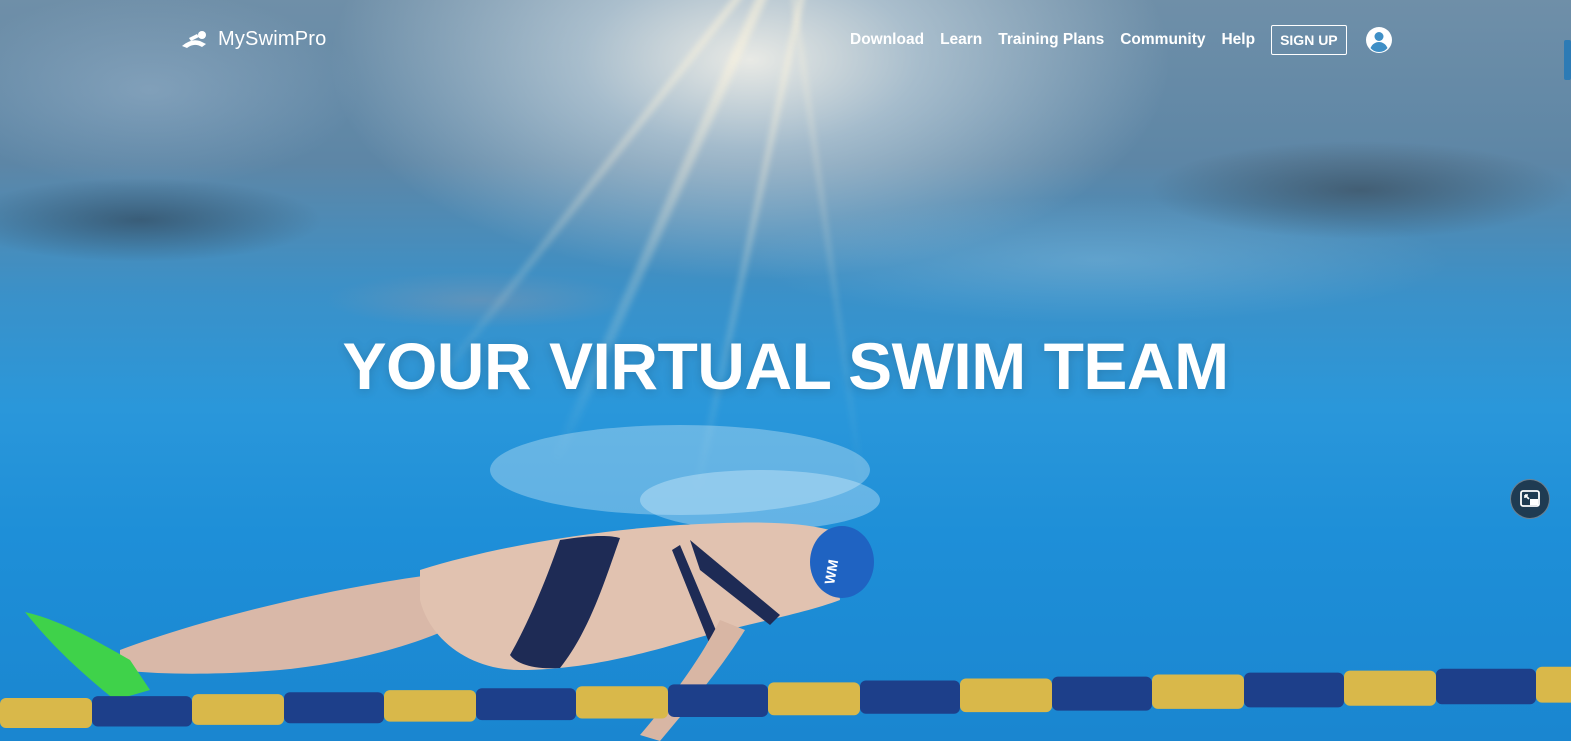  Describe the element at coordinates (1238, 40) in the screenshot. I see `nav-help-link: Help` at that location.